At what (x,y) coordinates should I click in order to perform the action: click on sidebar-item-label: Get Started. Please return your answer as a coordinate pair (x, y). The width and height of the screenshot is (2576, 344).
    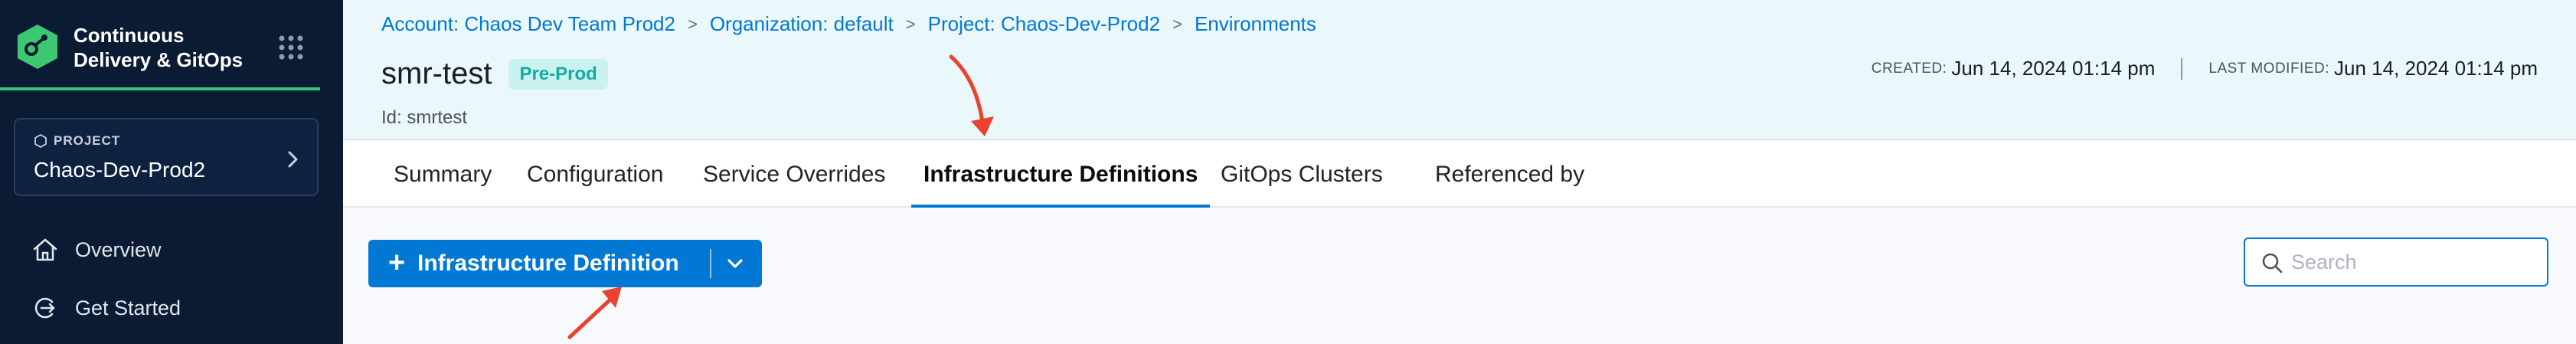
    Looking at the image, I should click on (128, 308).